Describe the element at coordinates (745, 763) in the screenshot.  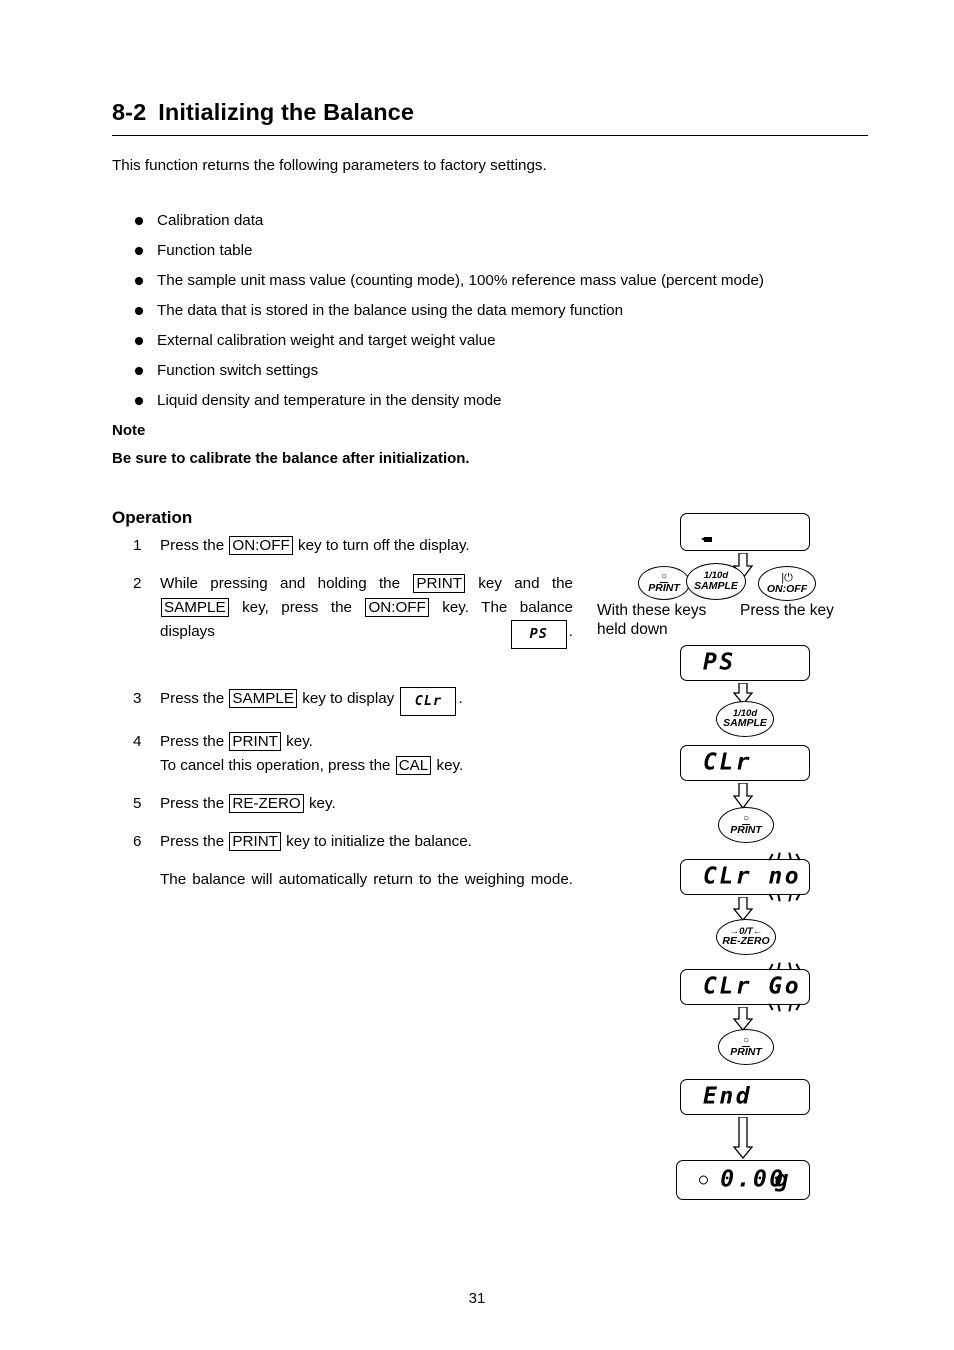
I see `display-clr: CLr` at that location.